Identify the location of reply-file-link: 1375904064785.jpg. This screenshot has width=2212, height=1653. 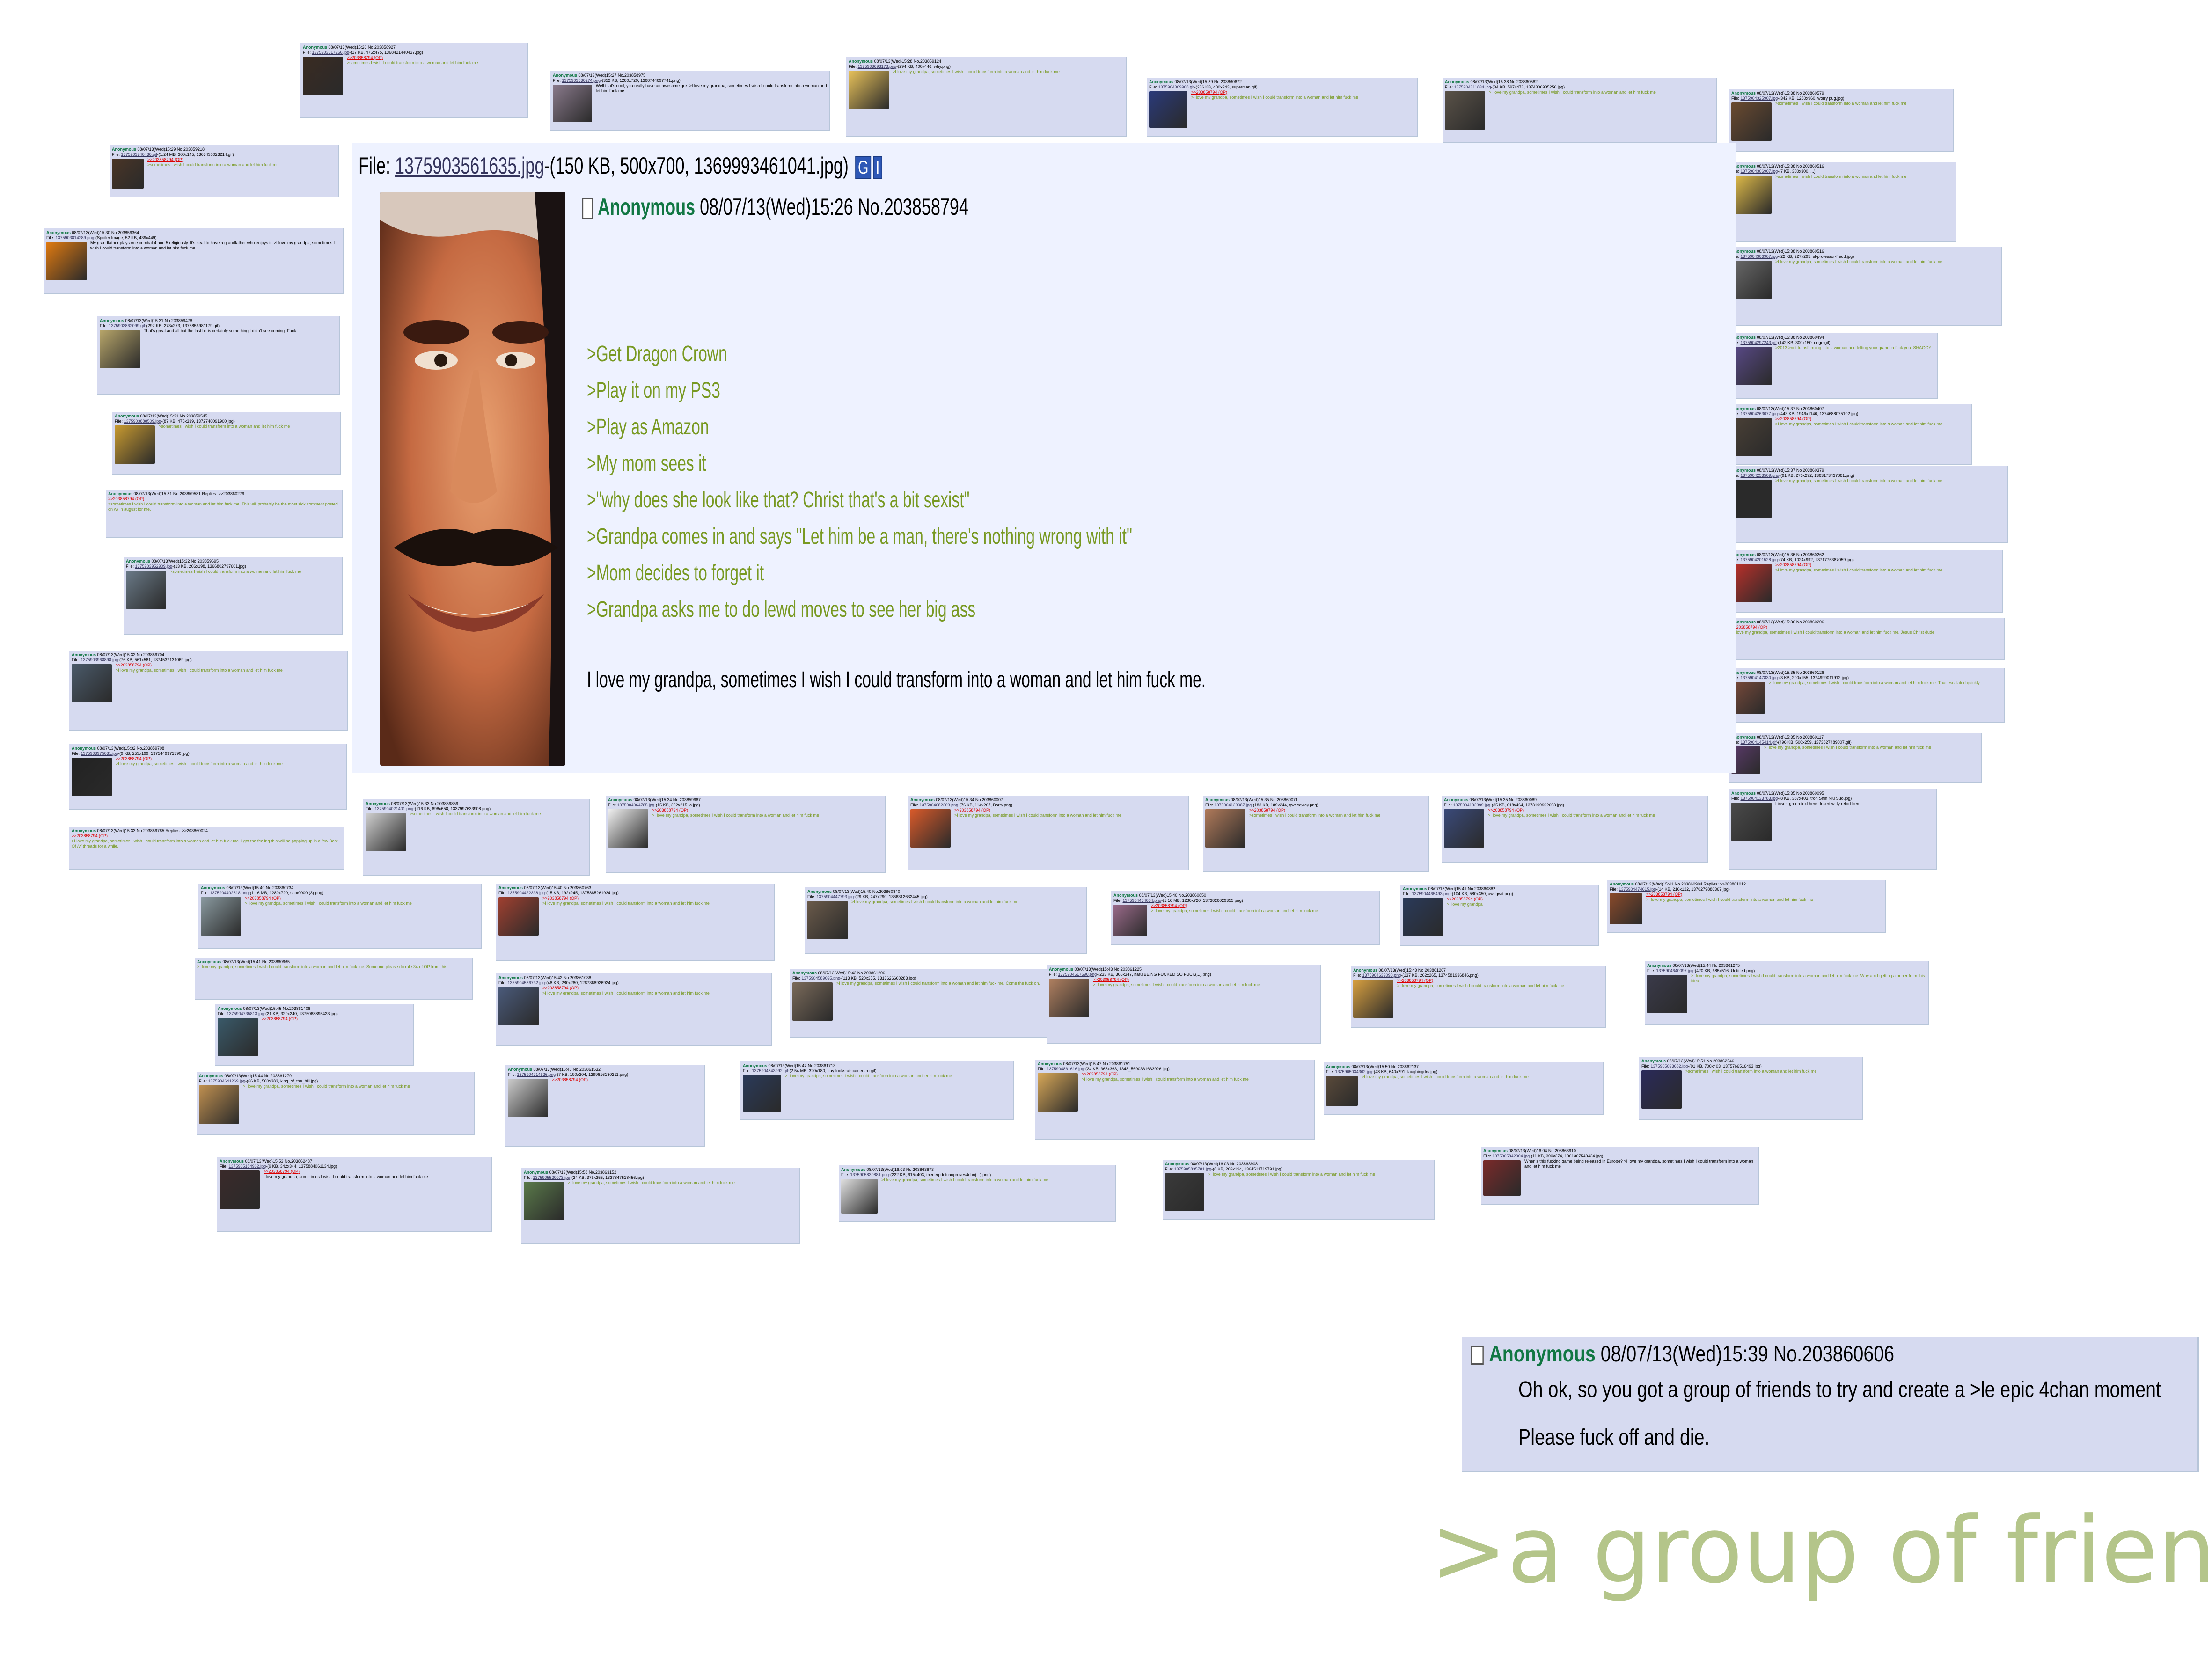
(636, 805).